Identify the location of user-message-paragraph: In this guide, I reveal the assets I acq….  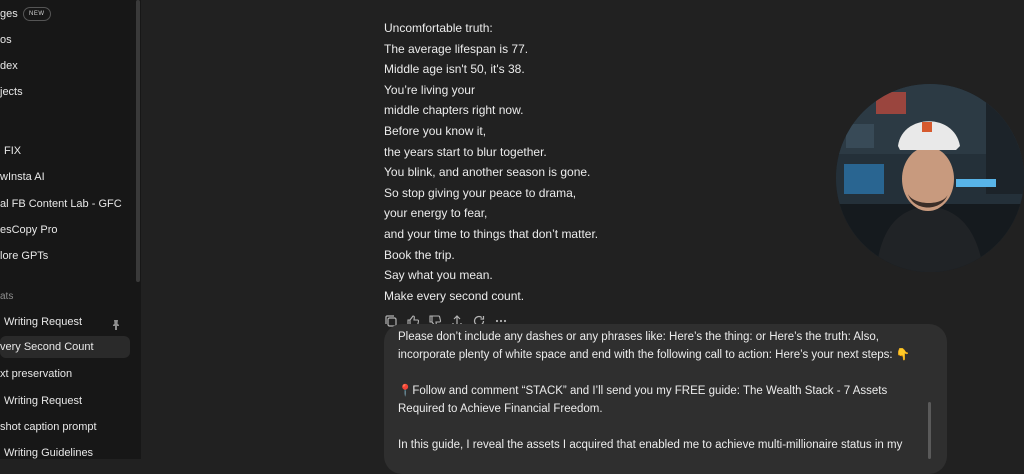
(650, 445).